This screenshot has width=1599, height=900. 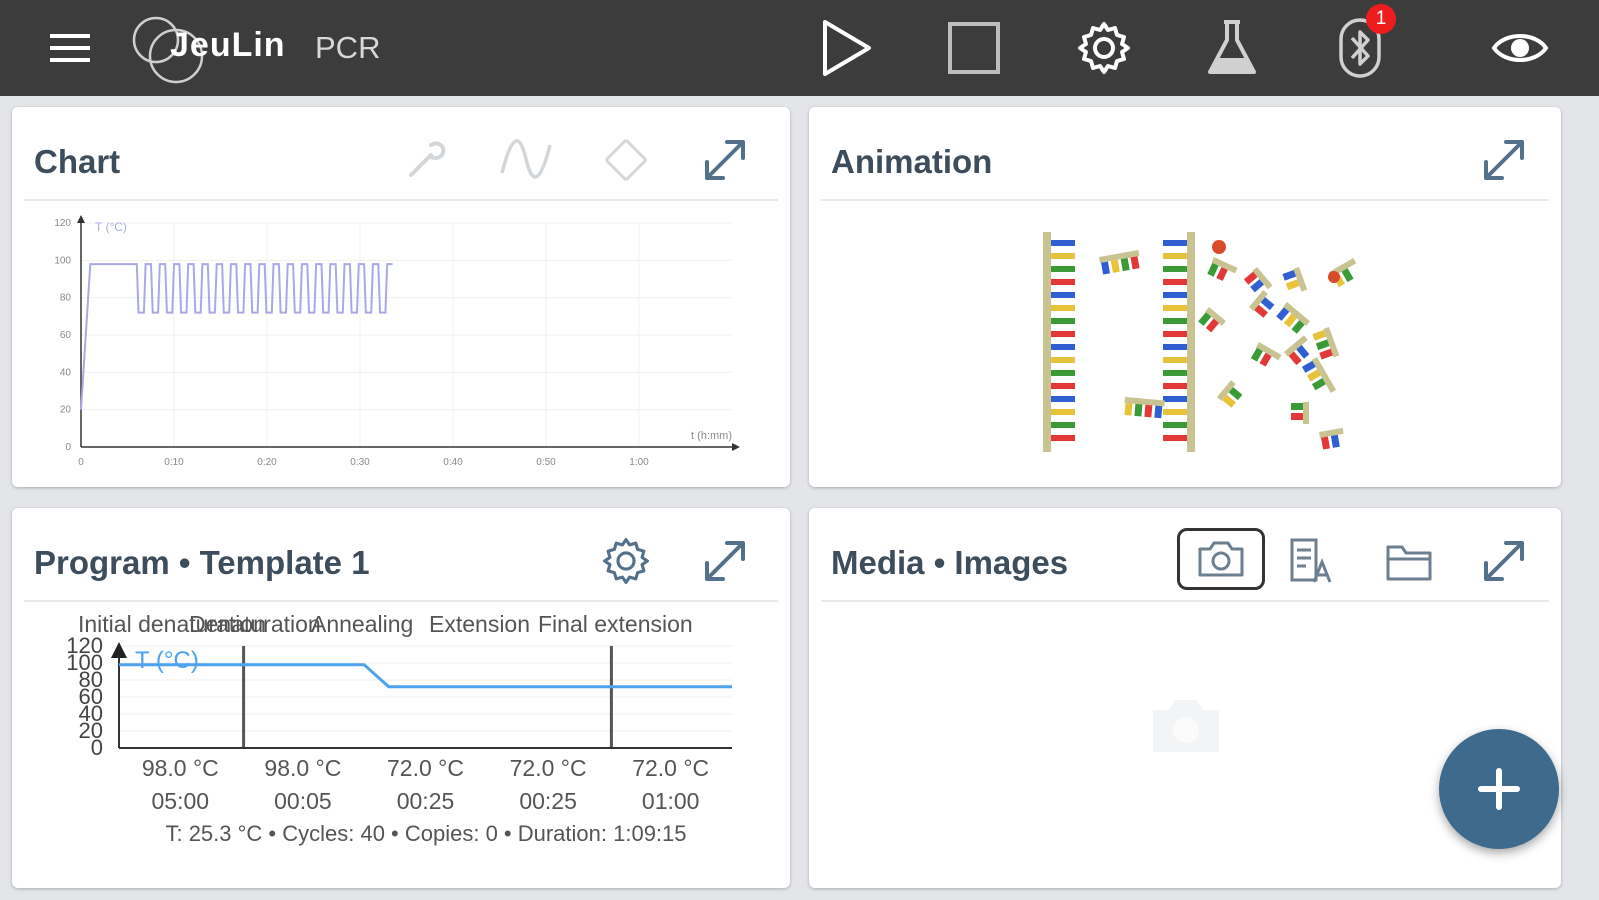 I want to click on x-tick-label: 0, so click(x=81, y=462).